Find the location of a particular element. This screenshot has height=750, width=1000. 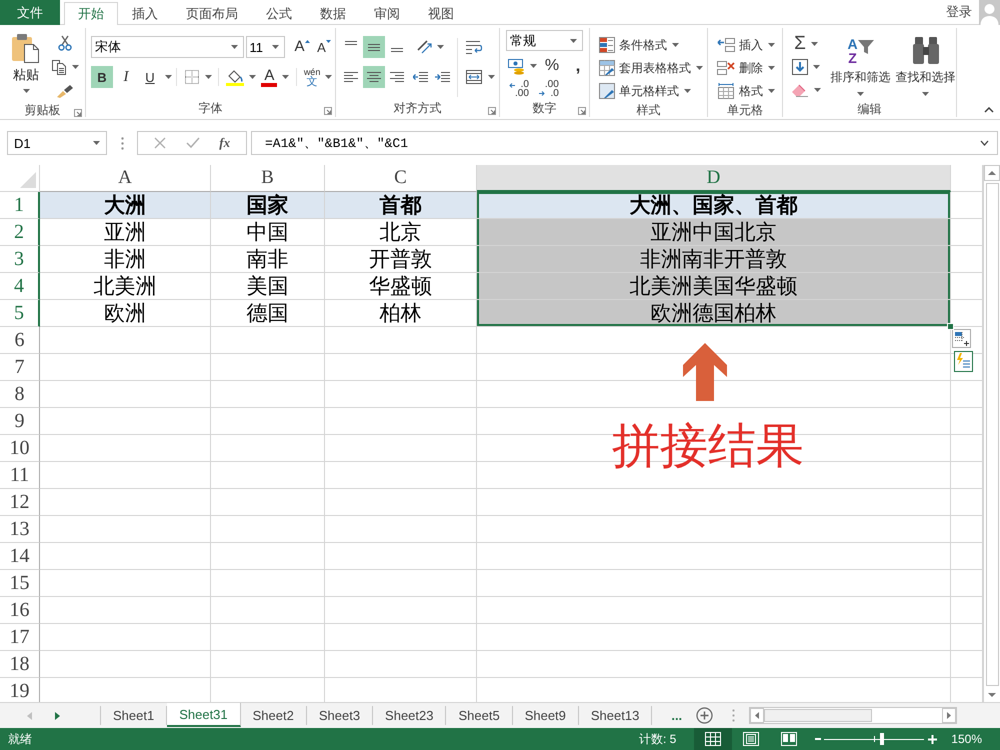

fill-handle is located at coordinates (950, 326).